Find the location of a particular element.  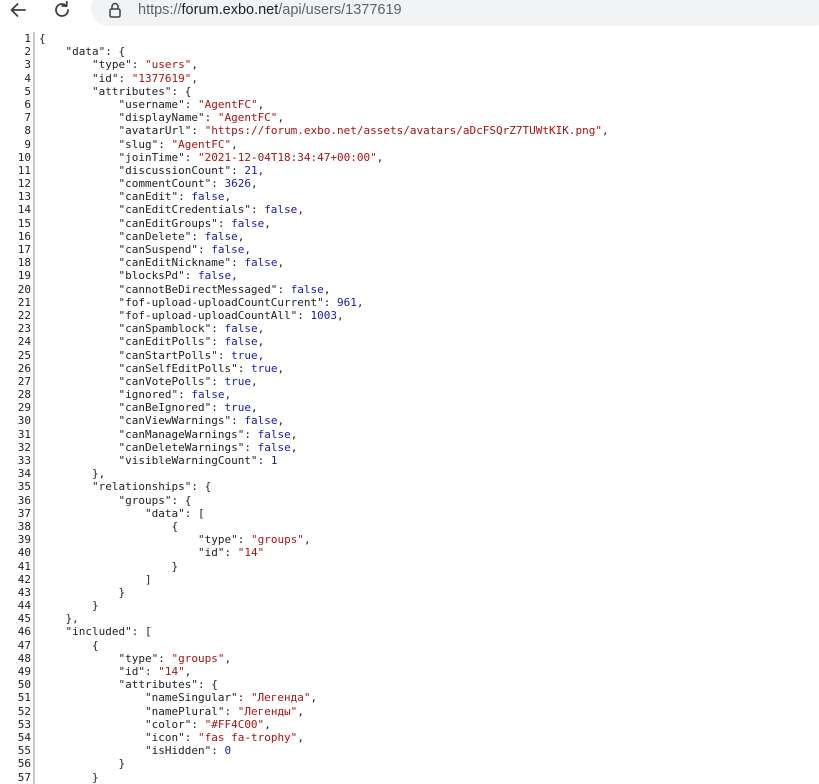

json-key: "isHidden" is located at coordinates (178, 751).